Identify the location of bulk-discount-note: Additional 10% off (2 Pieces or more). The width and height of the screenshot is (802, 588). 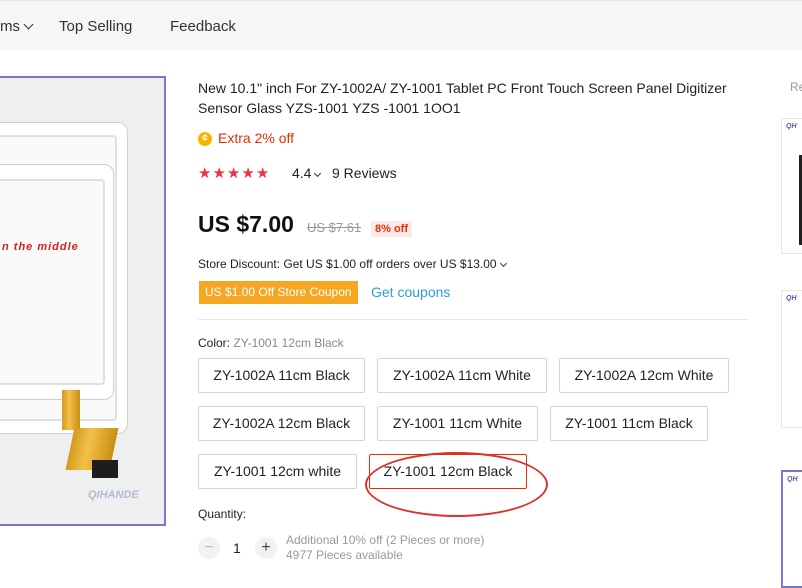
(385, 540).